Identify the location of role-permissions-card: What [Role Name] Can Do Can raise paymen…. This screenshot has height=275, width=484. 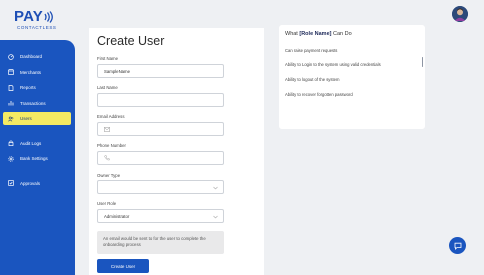
(352, 77).